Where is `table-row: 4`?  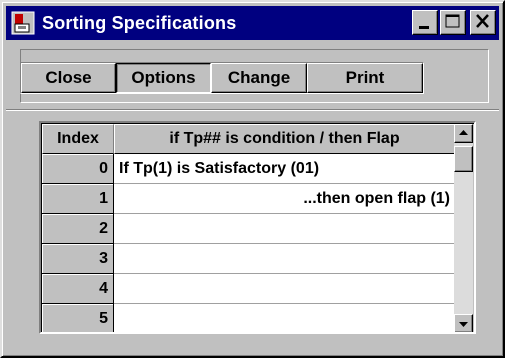
table-row: 4 is located at coordinates (248, 289).